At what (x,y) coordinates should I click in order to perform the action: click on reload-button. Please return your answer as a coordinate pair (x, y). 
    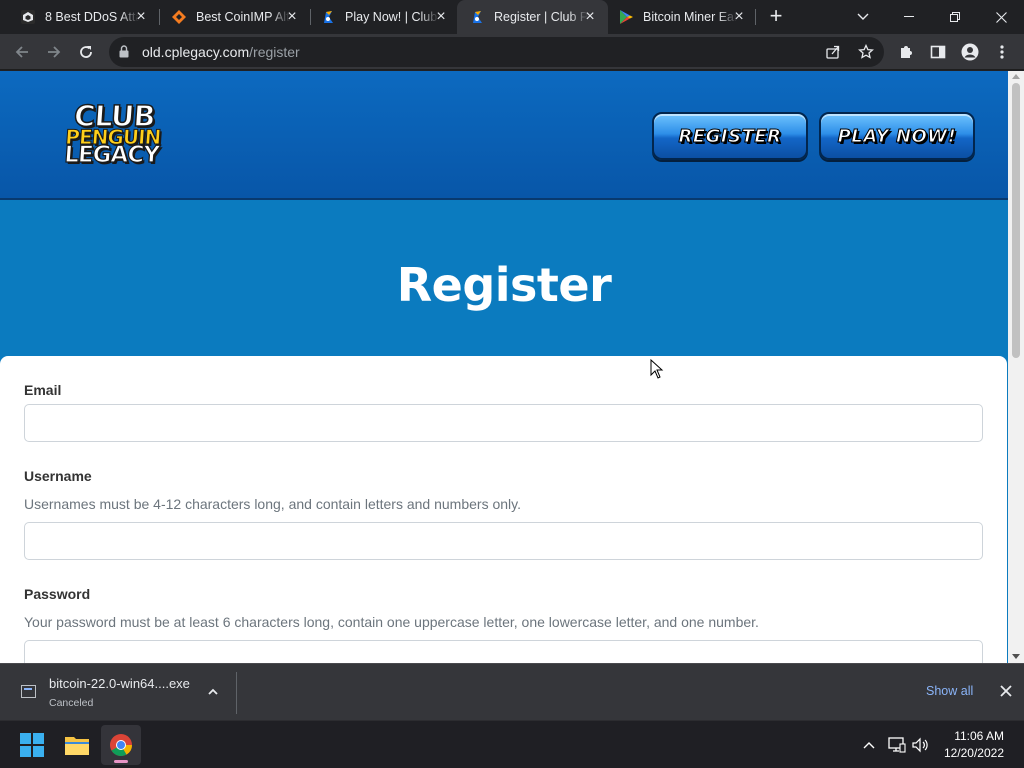
    Looking at the image, I should click on (86, 52).